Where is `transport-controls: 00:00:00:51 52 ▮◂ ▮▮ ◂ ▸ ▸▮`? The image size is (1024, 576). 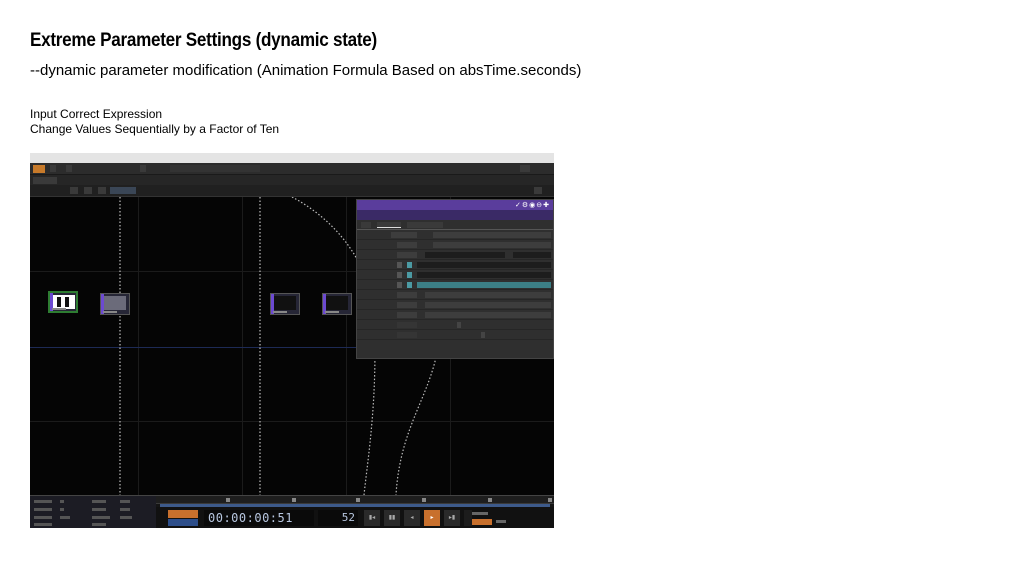
transport-controls: 00:00:00:51 52 ▮◂ ▮▮ ◂ ▸ ▸▮ is located at coordinates (355, 517).